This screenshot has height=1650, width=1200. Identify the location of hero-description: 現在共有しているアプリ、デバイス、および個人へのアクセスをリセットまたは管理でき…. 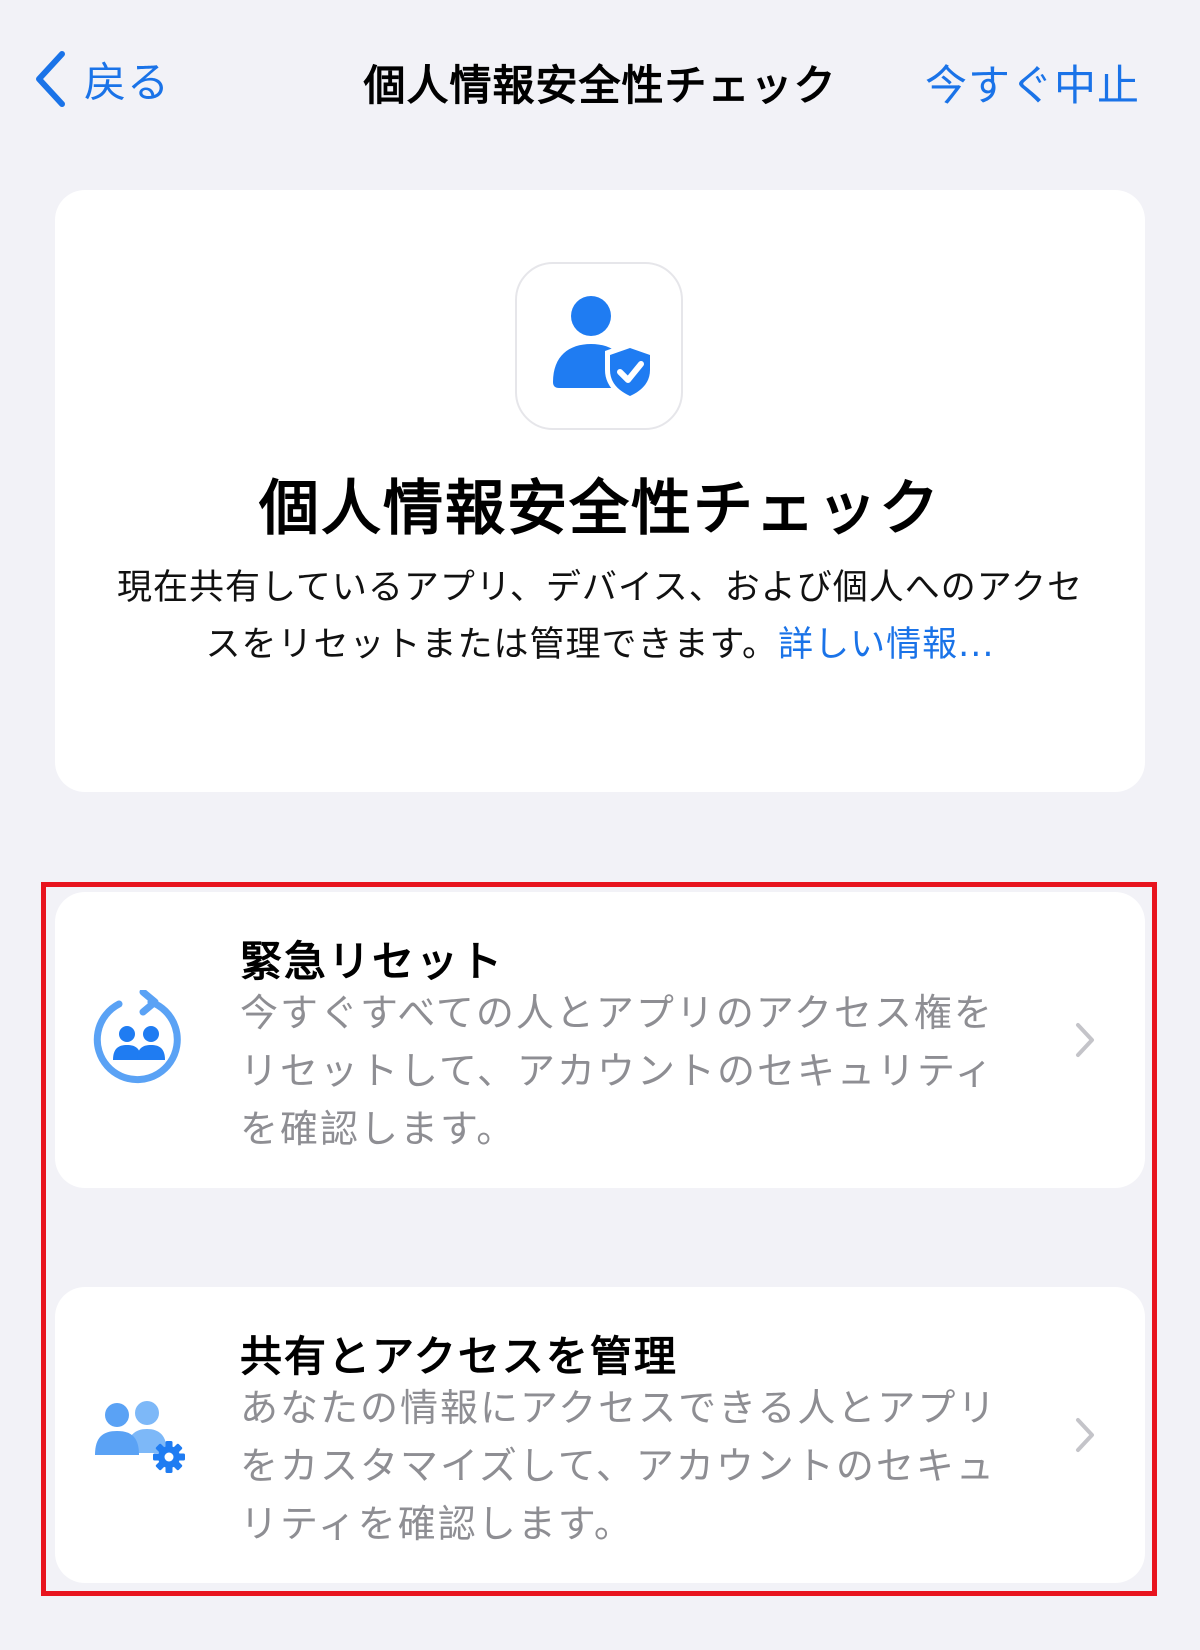
(600, 617).